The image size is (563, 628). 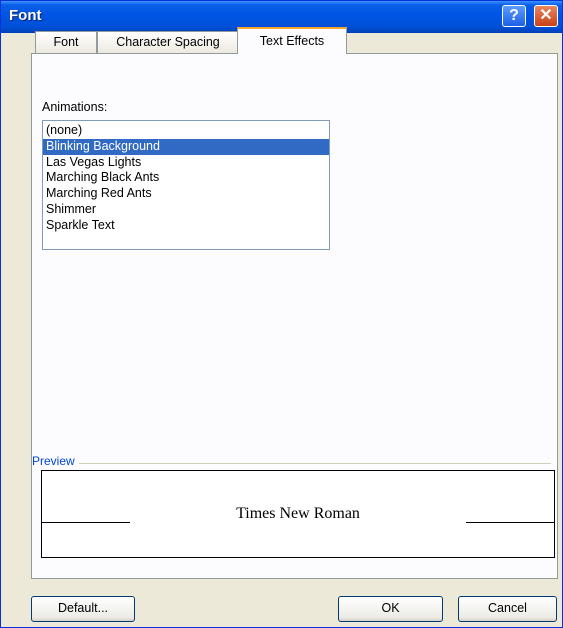 I want to click on window-title: Font, so click(x=25, y=15).